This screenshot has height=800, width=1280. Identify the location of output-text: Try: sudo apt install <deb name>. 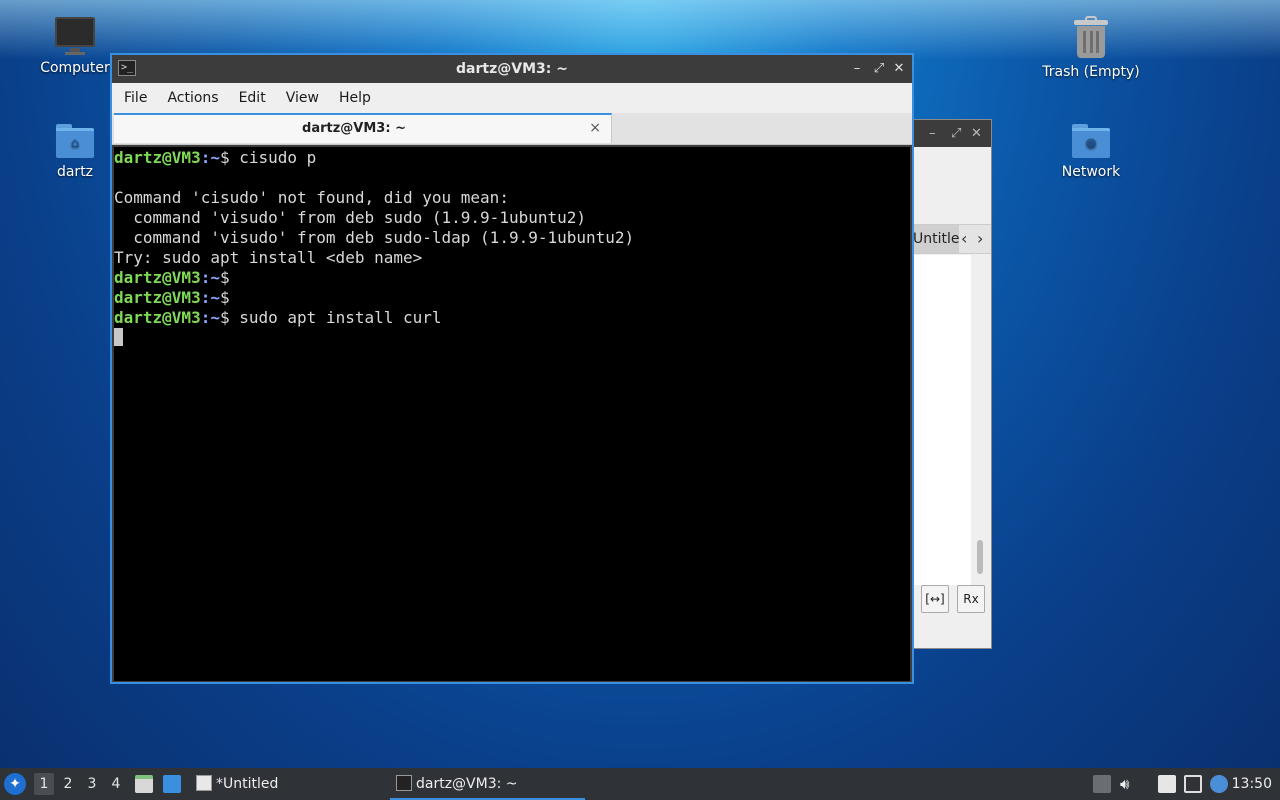
(268, 257).